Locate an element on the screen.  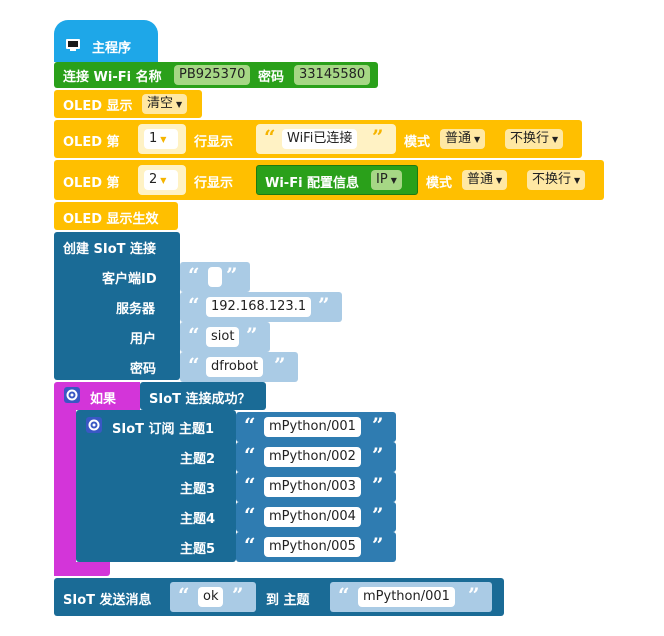
siot-send-block: SIoT 发送消息 “ ok ” 到 主题 “ mPython/001 ” is located at coordinates (279, 597).